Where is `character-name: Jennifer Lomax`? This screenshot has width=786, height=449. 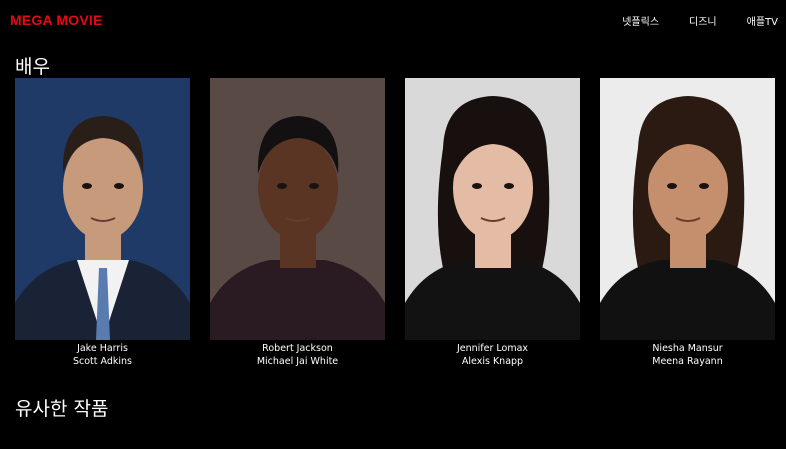
character-name: Jennifer Lomax is located at coordinates (492, 348).